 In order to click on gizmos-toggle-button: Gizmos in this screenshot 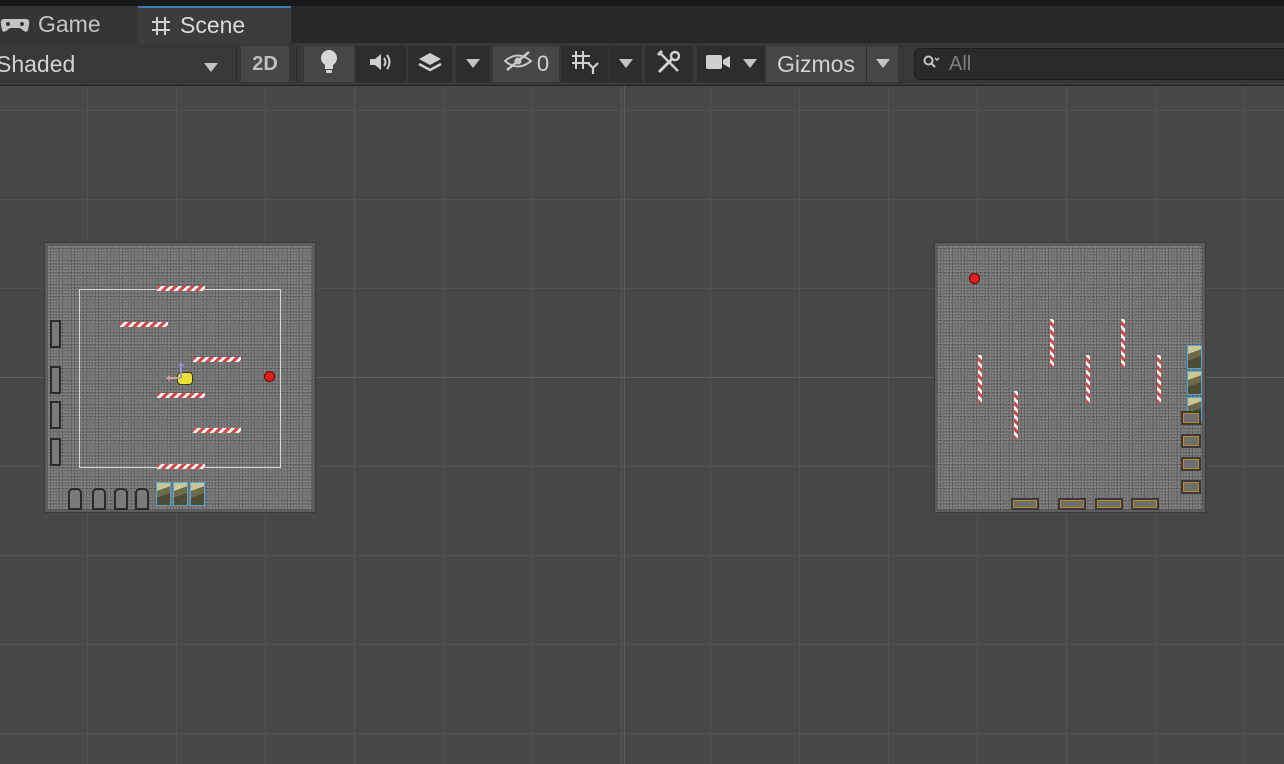, I will do `click(816, 64)`.